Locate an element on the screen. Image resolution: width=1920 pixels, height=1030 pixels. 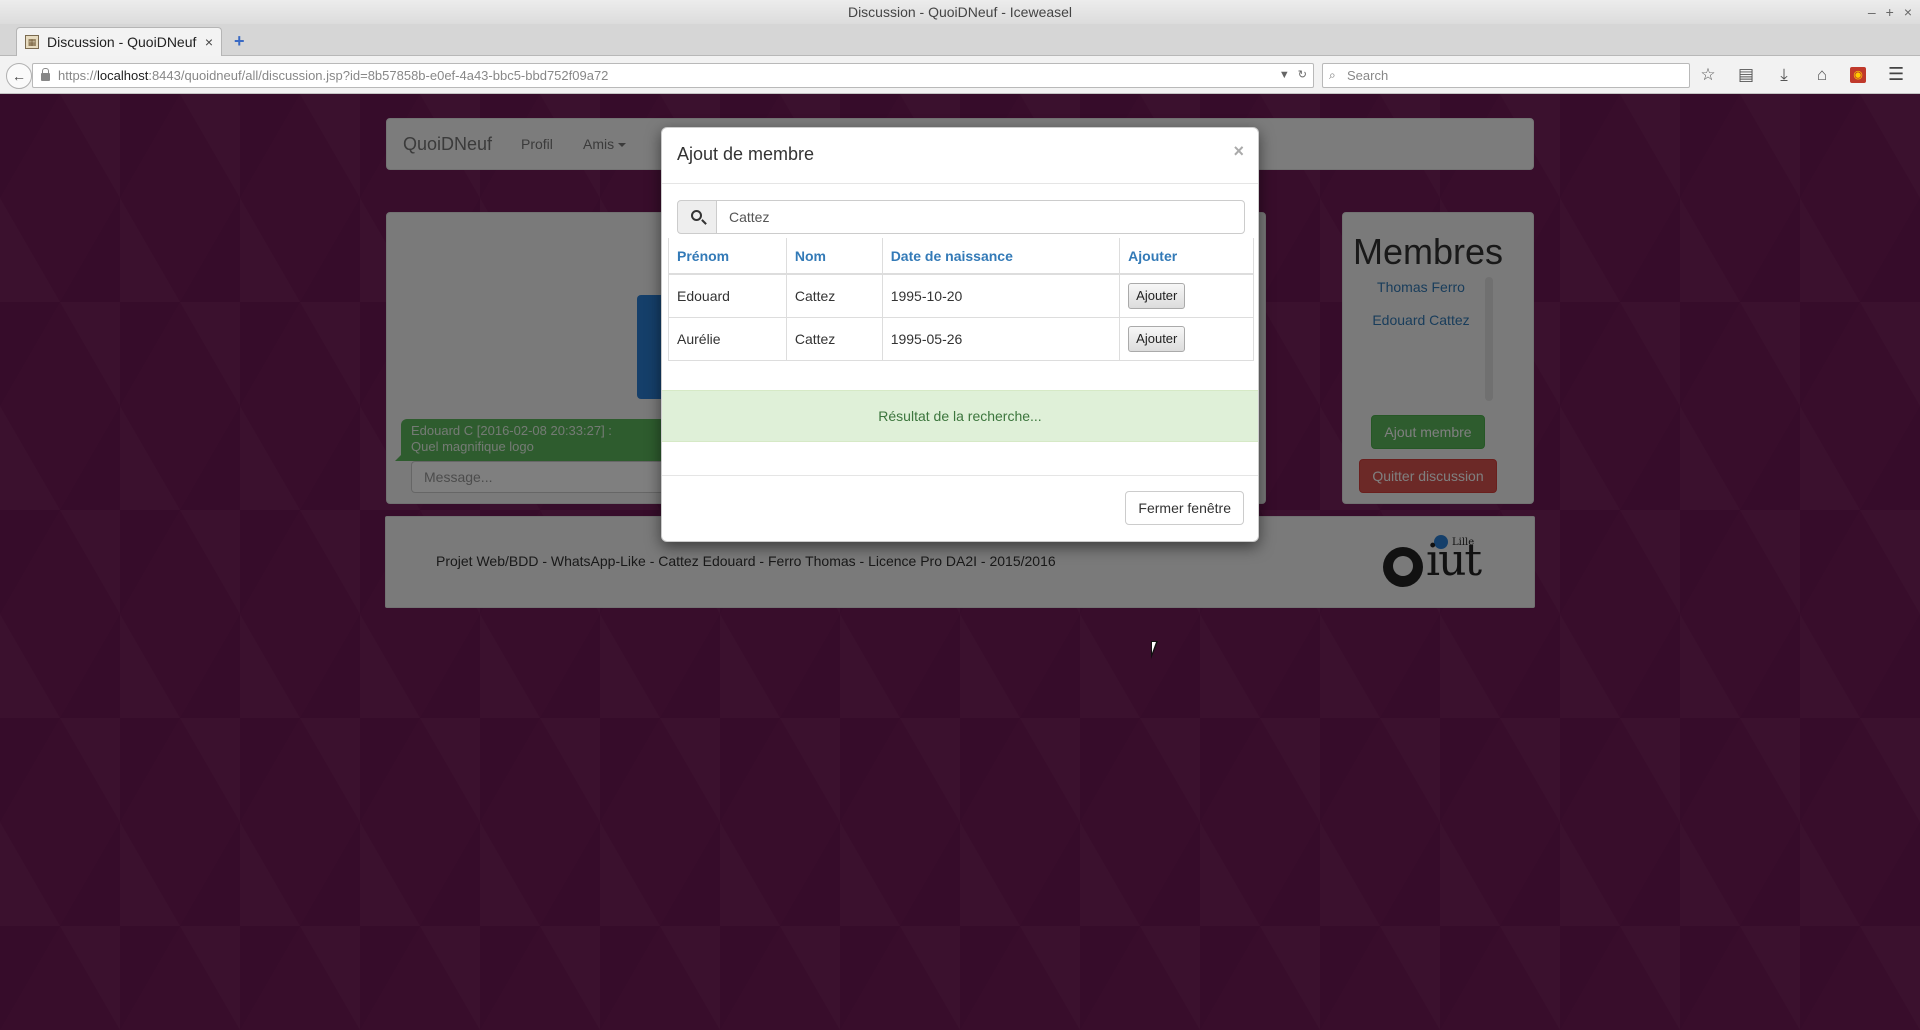
close-window-button: Fermer fenêtre is located at coordinates (1184, 508).